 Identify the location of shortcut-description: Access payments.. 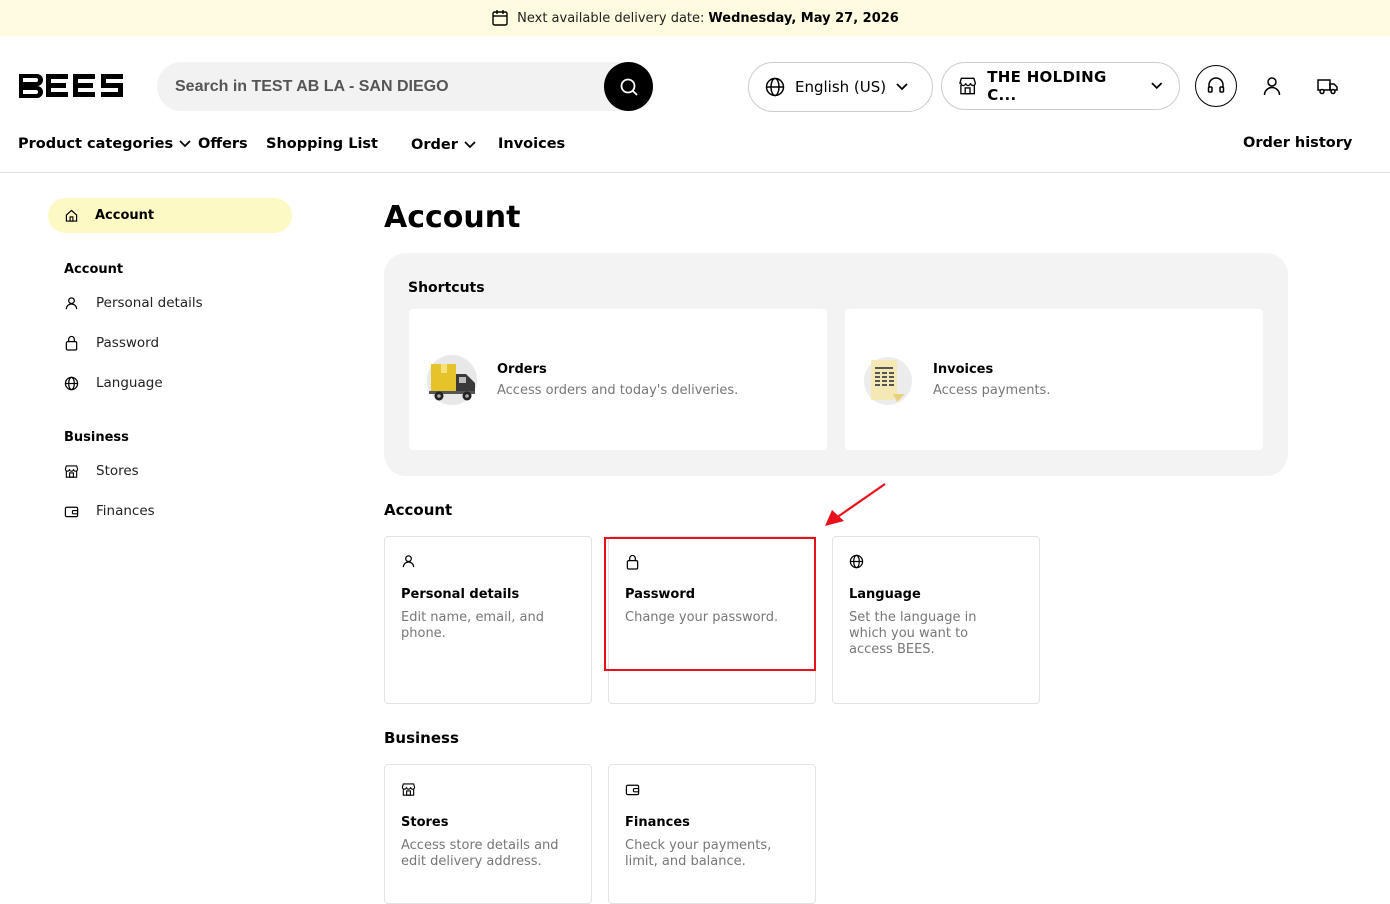
(992, 390).